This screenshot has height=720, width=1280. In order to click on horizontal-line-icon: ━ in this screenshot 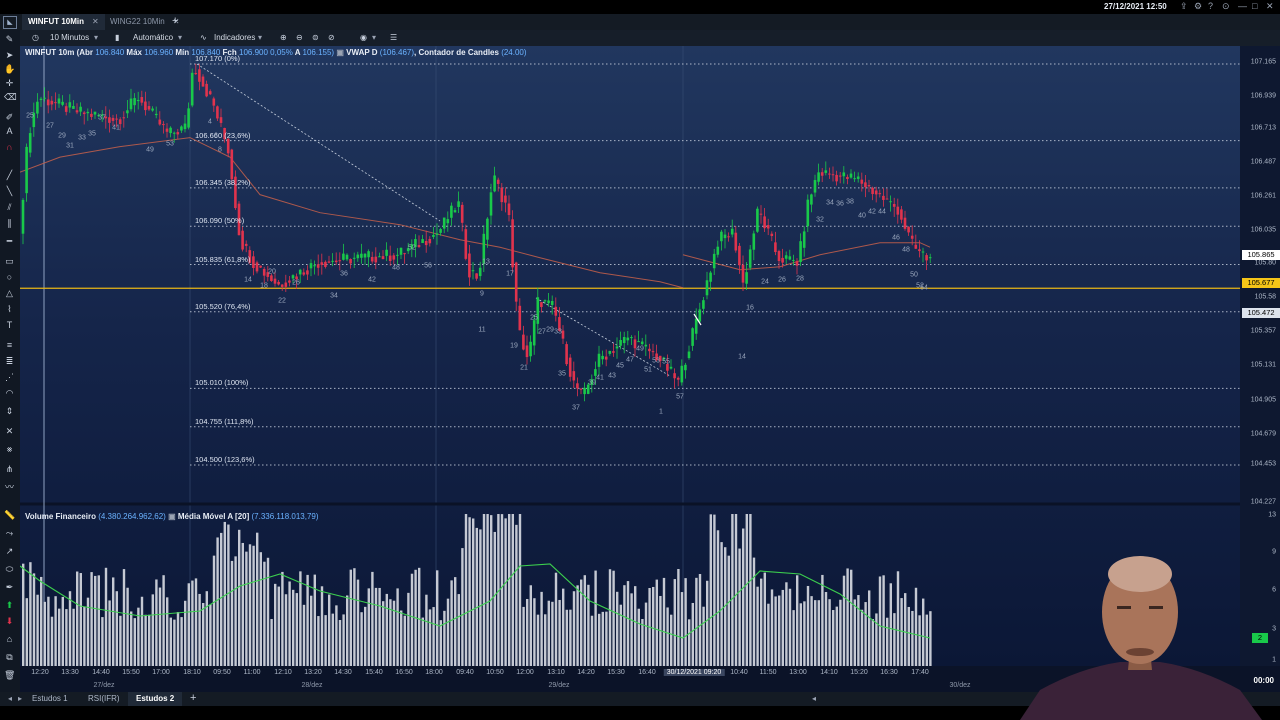, I will do `click(9, 241)`.